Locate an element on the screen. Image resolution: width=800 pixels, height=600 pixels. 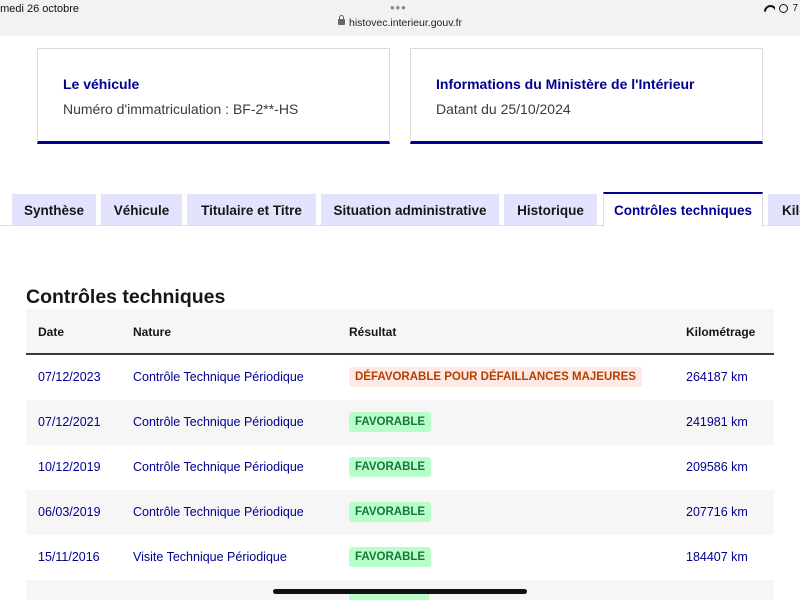
url-bar: histovec.interieur.gouv.fr is located at coordinates (400, 22).